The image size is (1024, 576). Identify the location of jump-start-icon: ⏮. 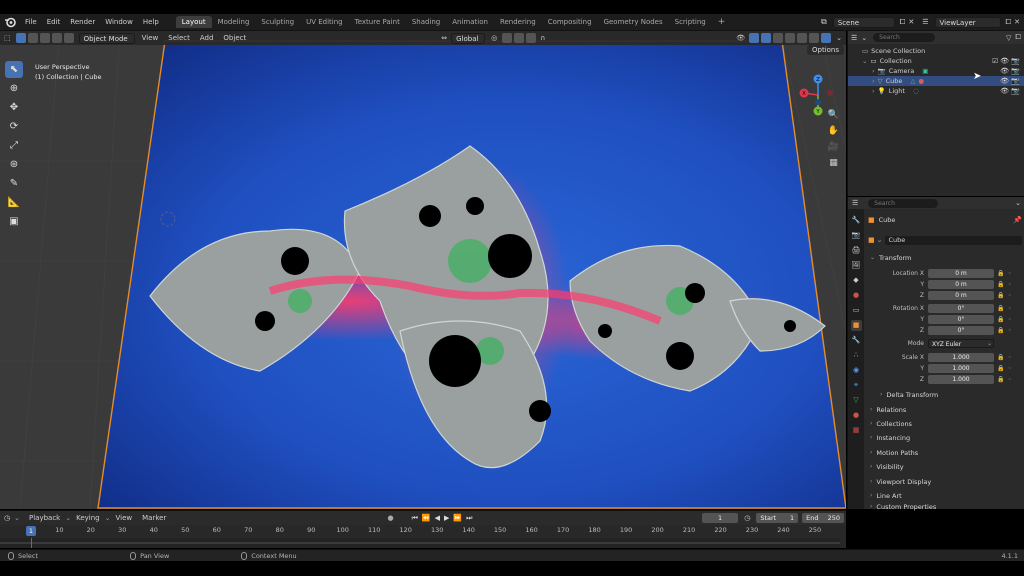
(415, 518).